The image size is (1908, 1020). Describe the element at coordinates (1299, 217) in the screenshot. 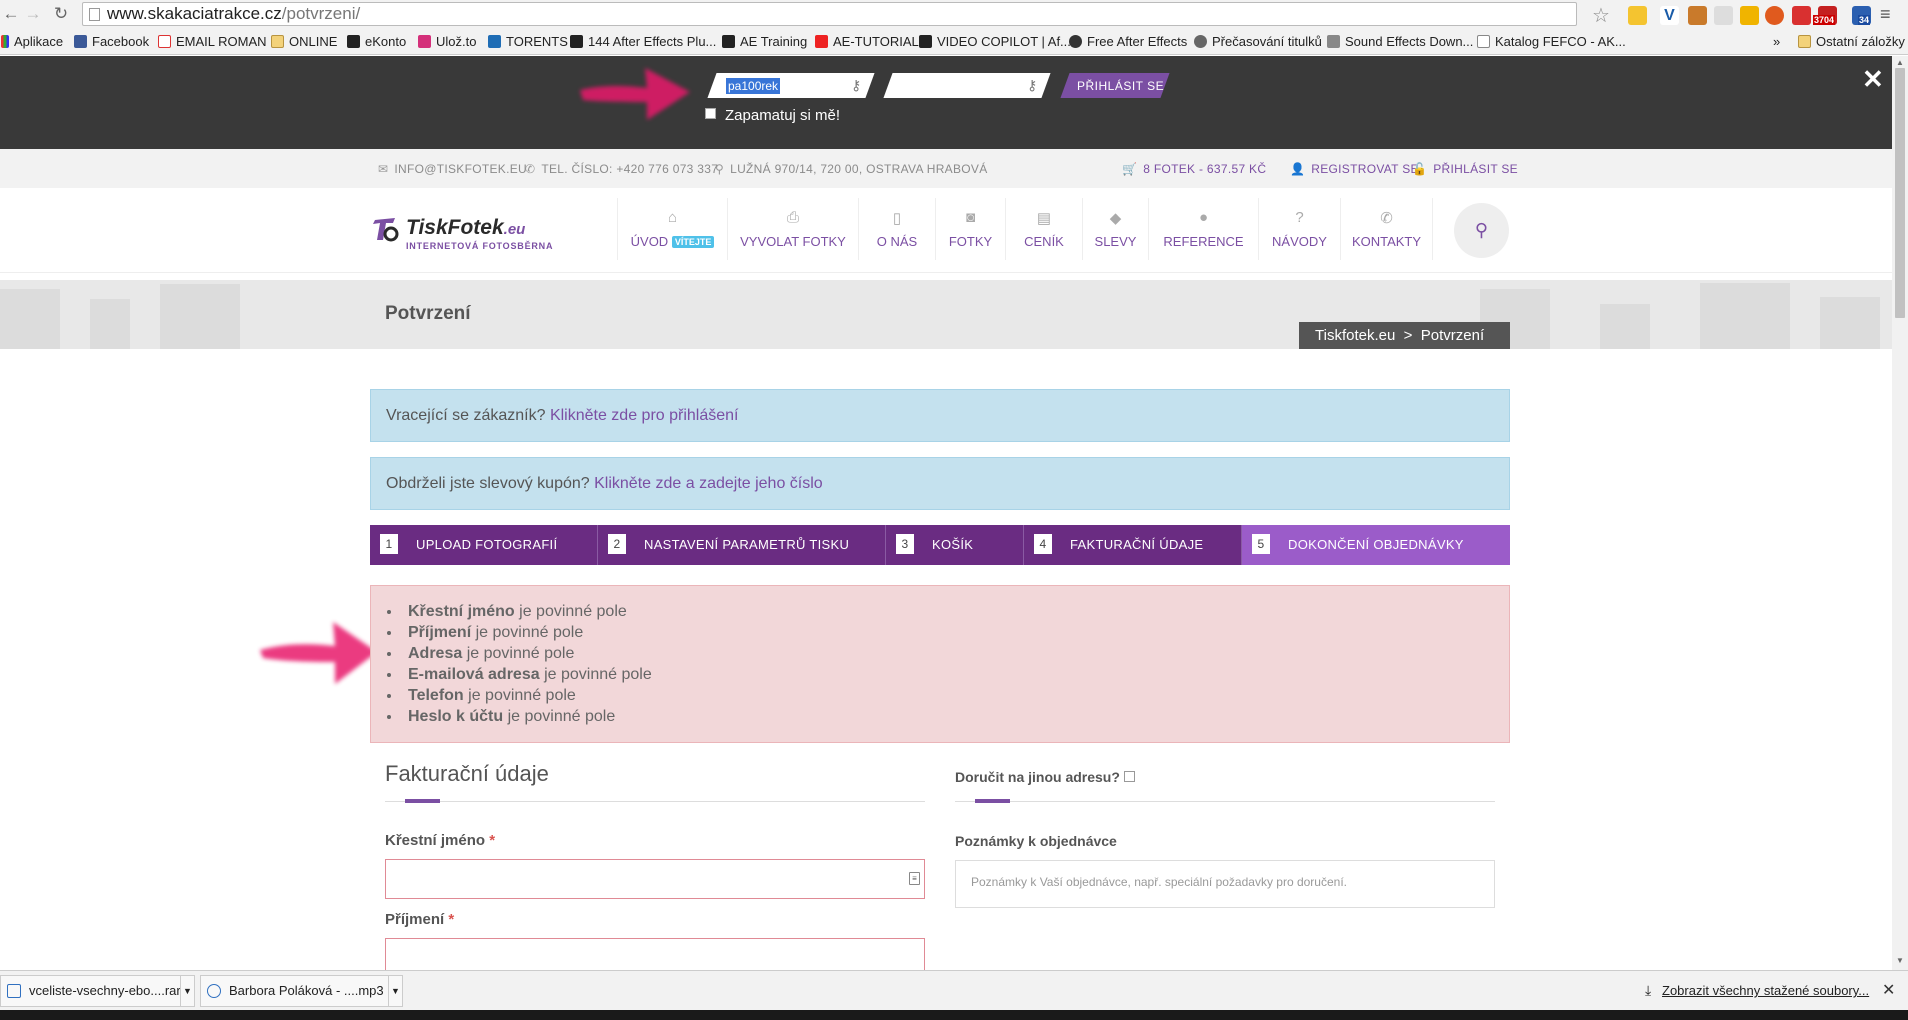

I see `question-icon: ?` at that location.